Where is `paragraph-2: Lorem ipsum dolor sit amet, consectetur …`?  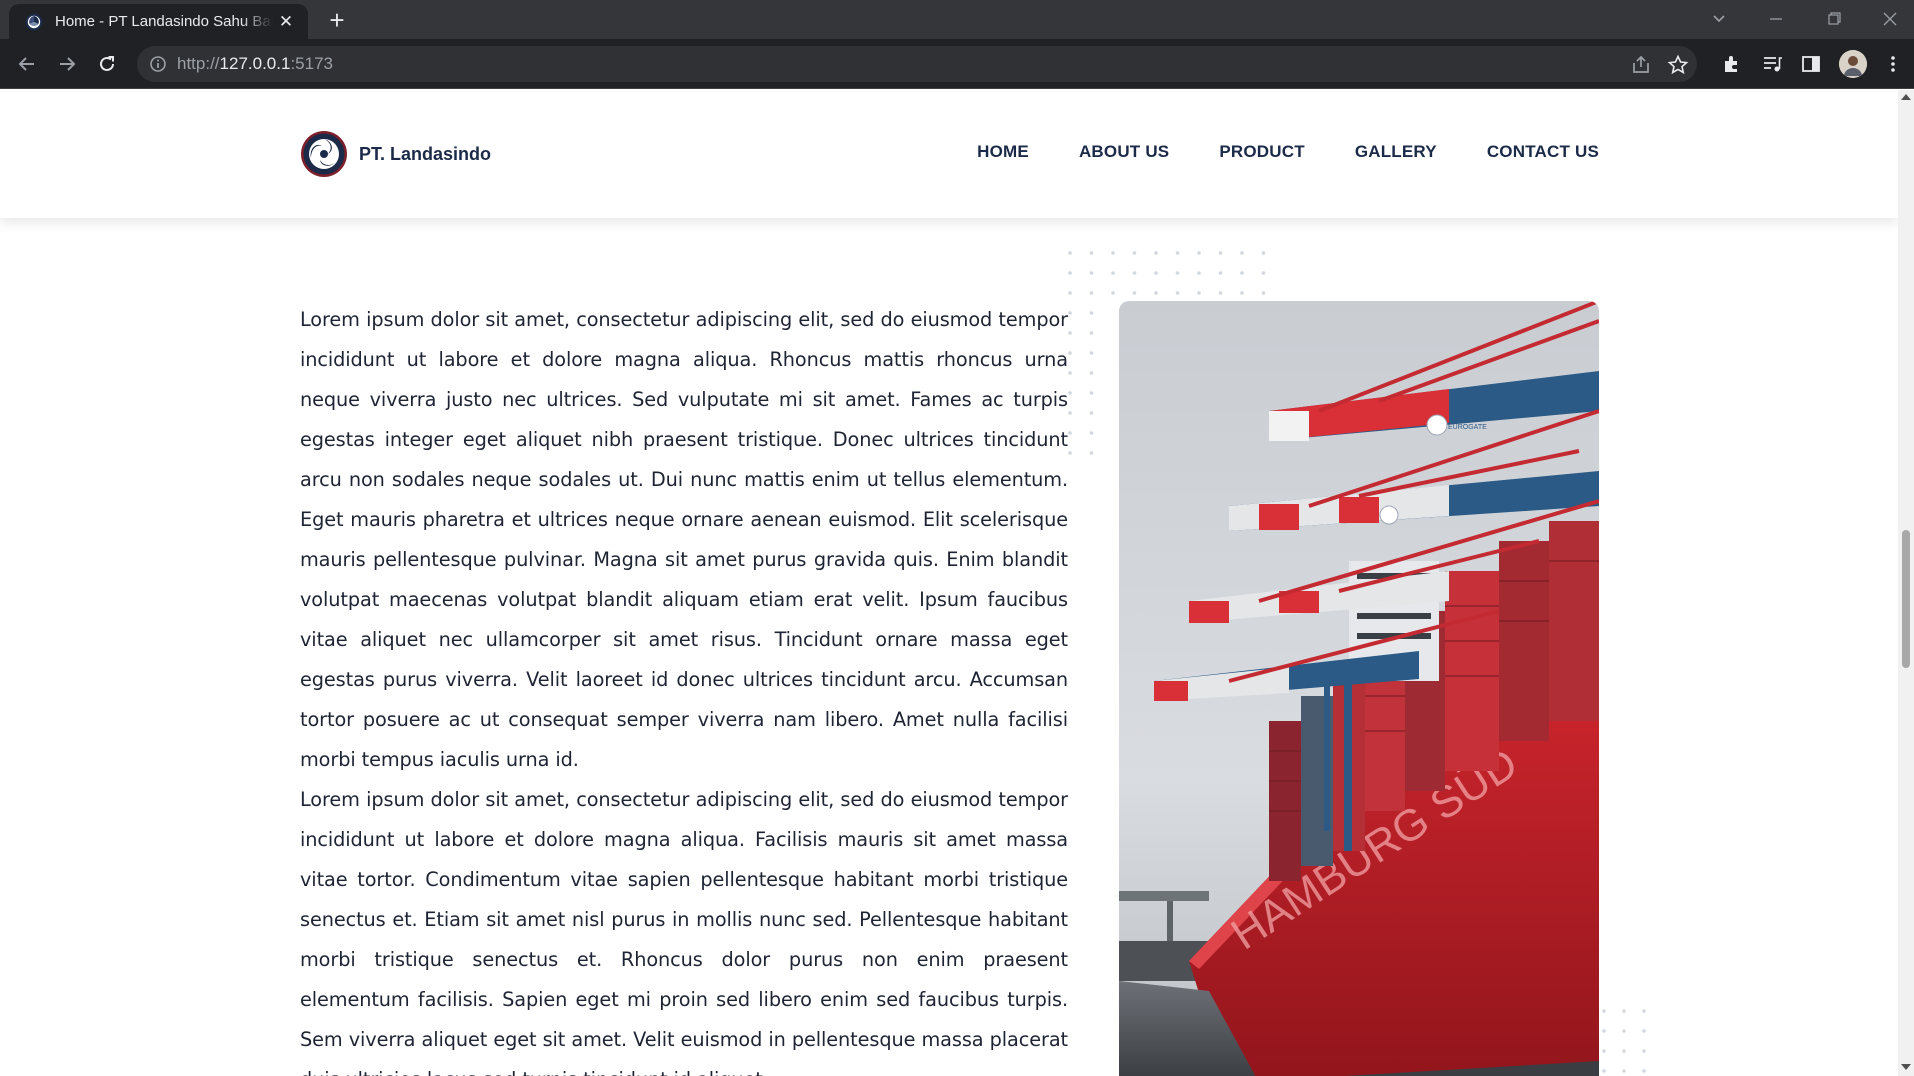
paragraph-2: Lorem ipsum dolor sit amet, consectetur … is located at coordinates (684, 932).